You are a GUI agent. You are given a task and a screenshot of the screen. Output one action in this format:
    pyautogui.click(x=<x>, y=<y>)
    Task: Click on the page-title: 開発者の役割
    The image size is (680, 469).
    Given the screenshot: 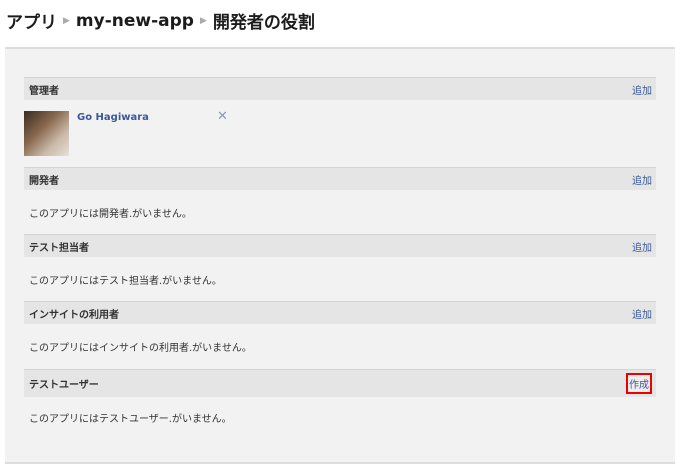 What is the action you would take?
    pyautogui.click(x=263, y=23)
    